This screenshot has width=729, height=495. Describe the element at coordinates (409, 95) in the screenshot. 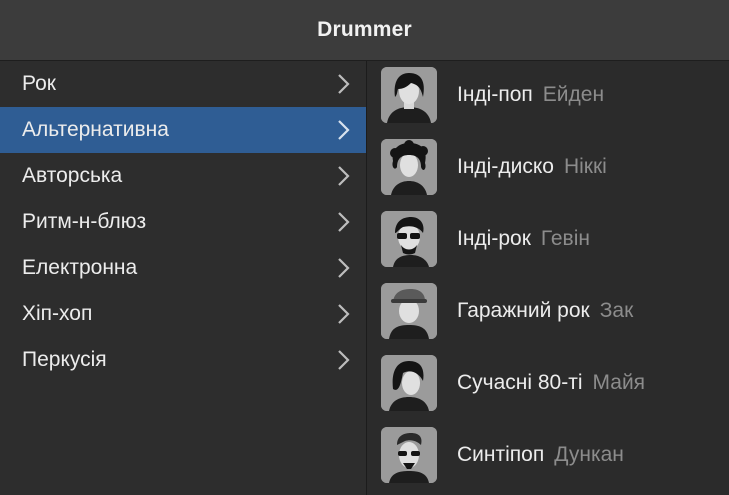

I see `drummer-avatar-aiden-icon` at that location.